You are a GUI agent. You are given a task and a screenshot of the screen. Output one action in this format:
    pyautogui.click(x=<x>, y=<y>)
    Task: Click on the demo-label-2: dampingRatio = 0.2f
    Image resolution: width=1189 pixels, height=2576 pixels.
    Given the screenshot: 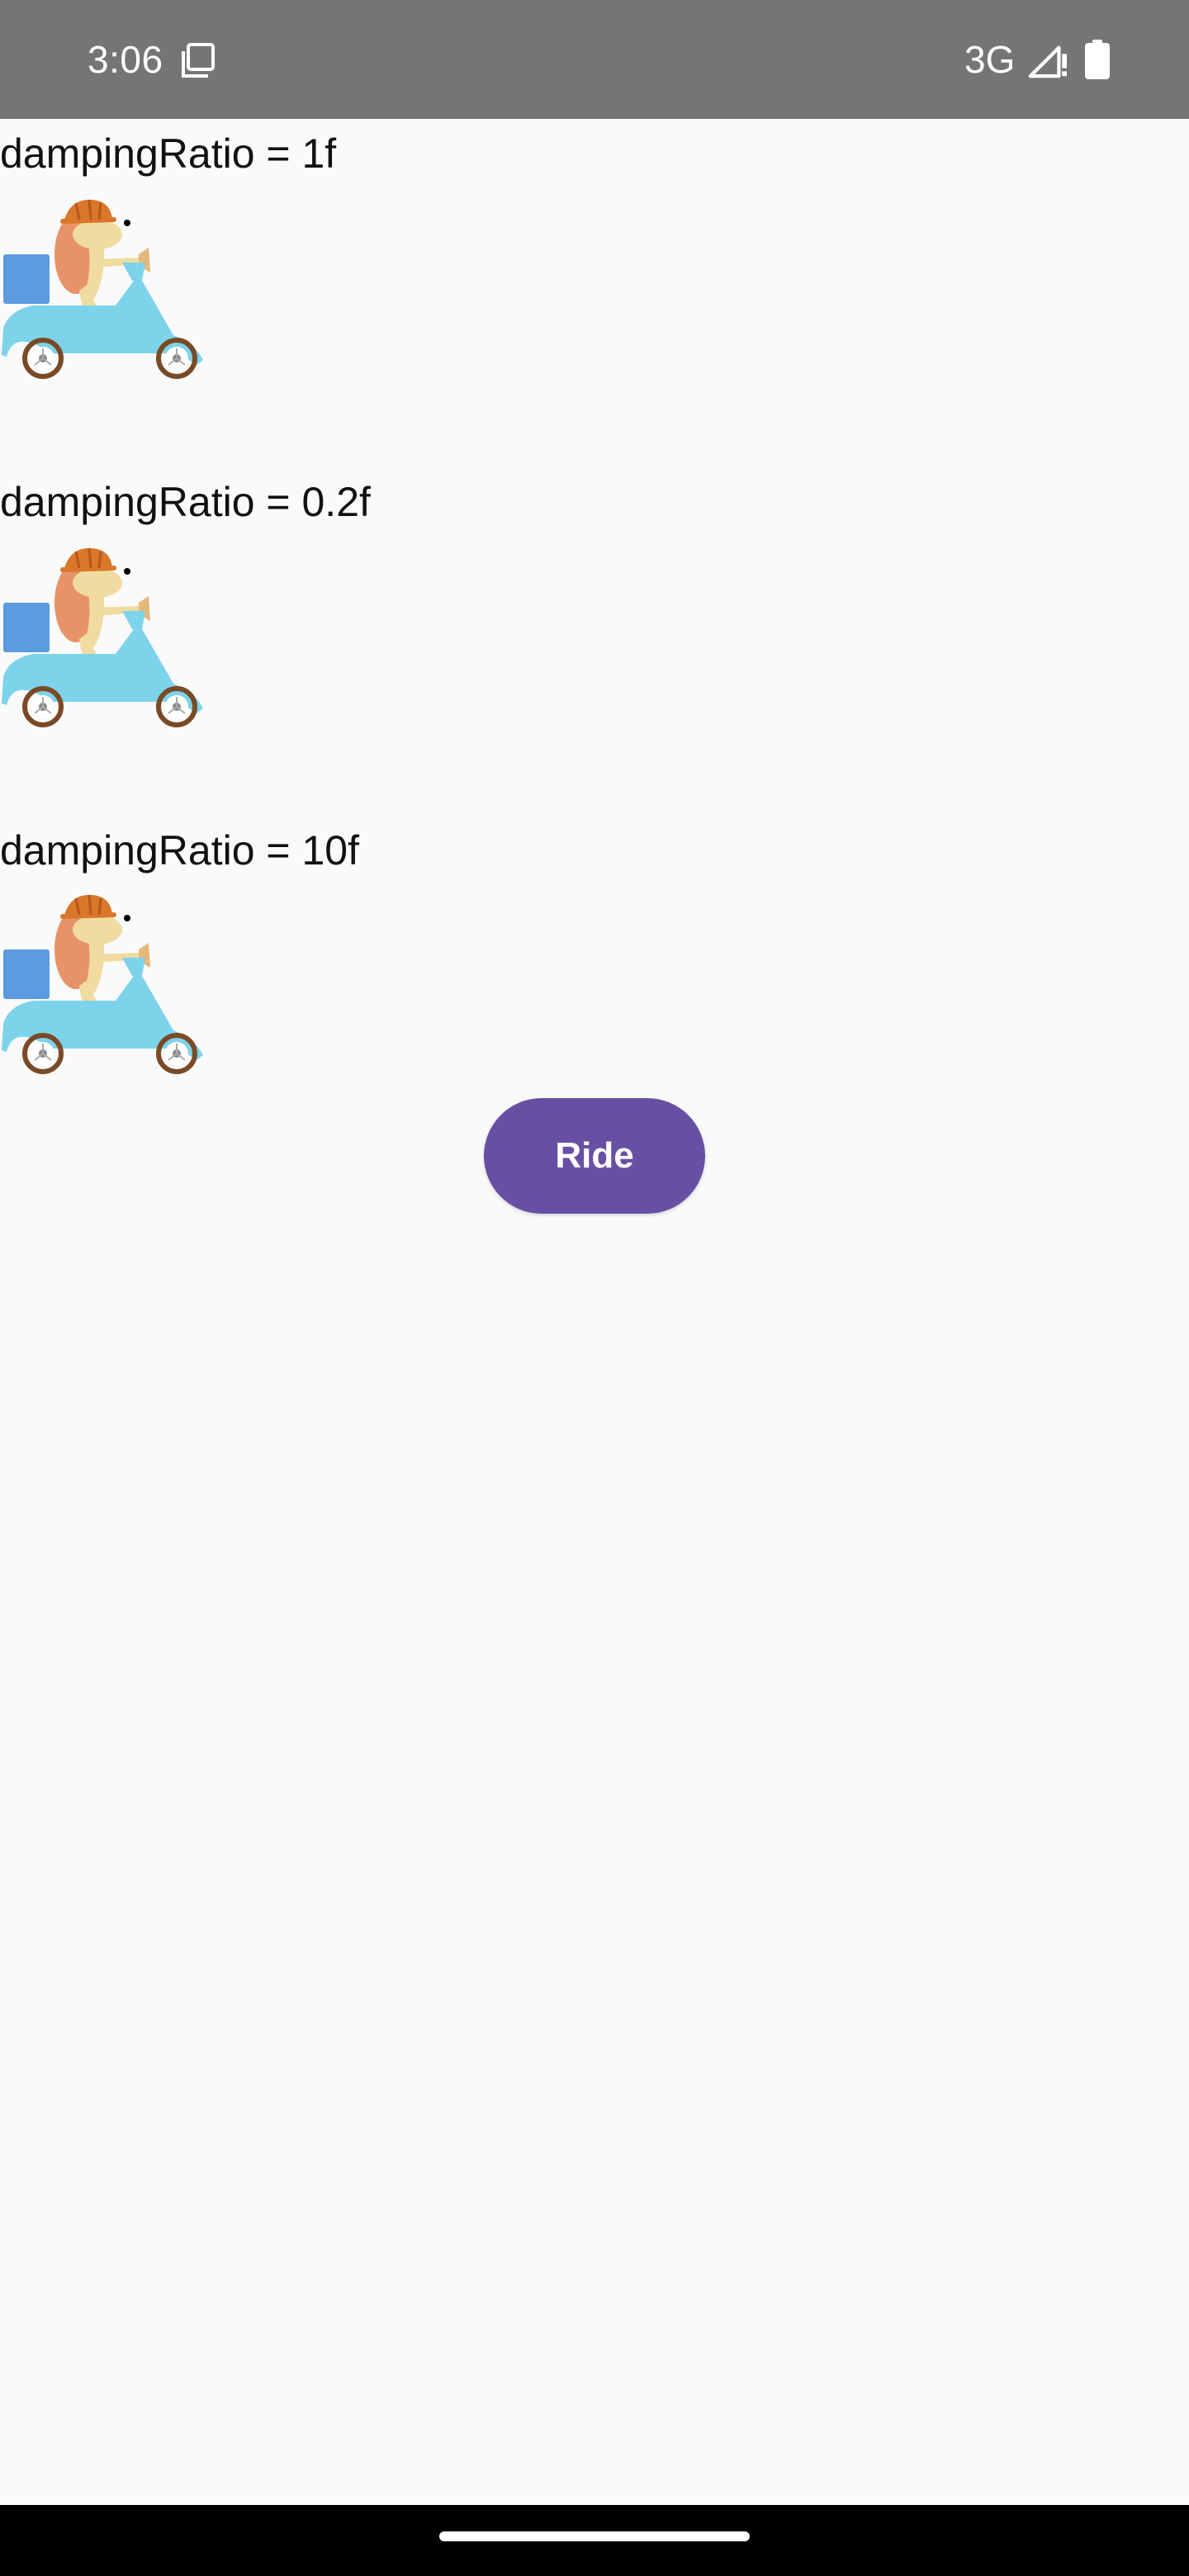 What is the action you would take?
    pyautogui.click(x=185, y=502)
    